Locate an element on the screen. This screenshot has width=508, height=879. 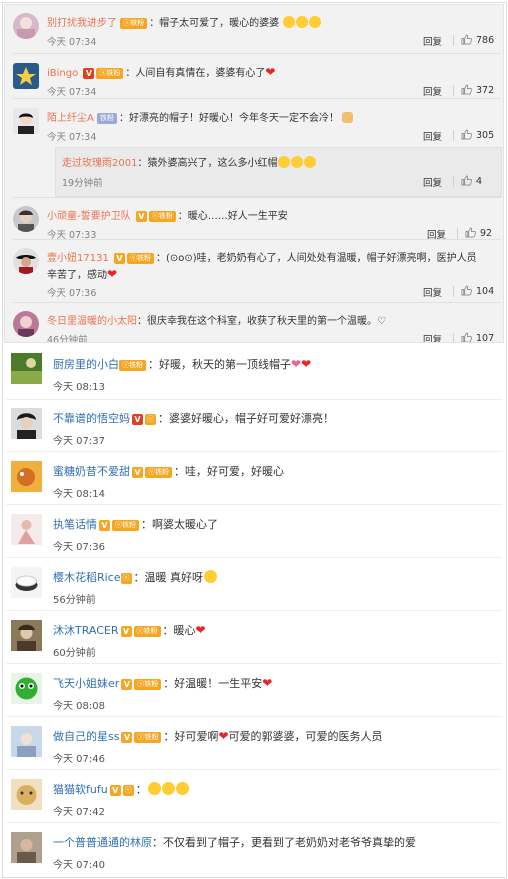
comment-text: ：哇，好可爱，好暖心 is located at coordinates (229, 471).